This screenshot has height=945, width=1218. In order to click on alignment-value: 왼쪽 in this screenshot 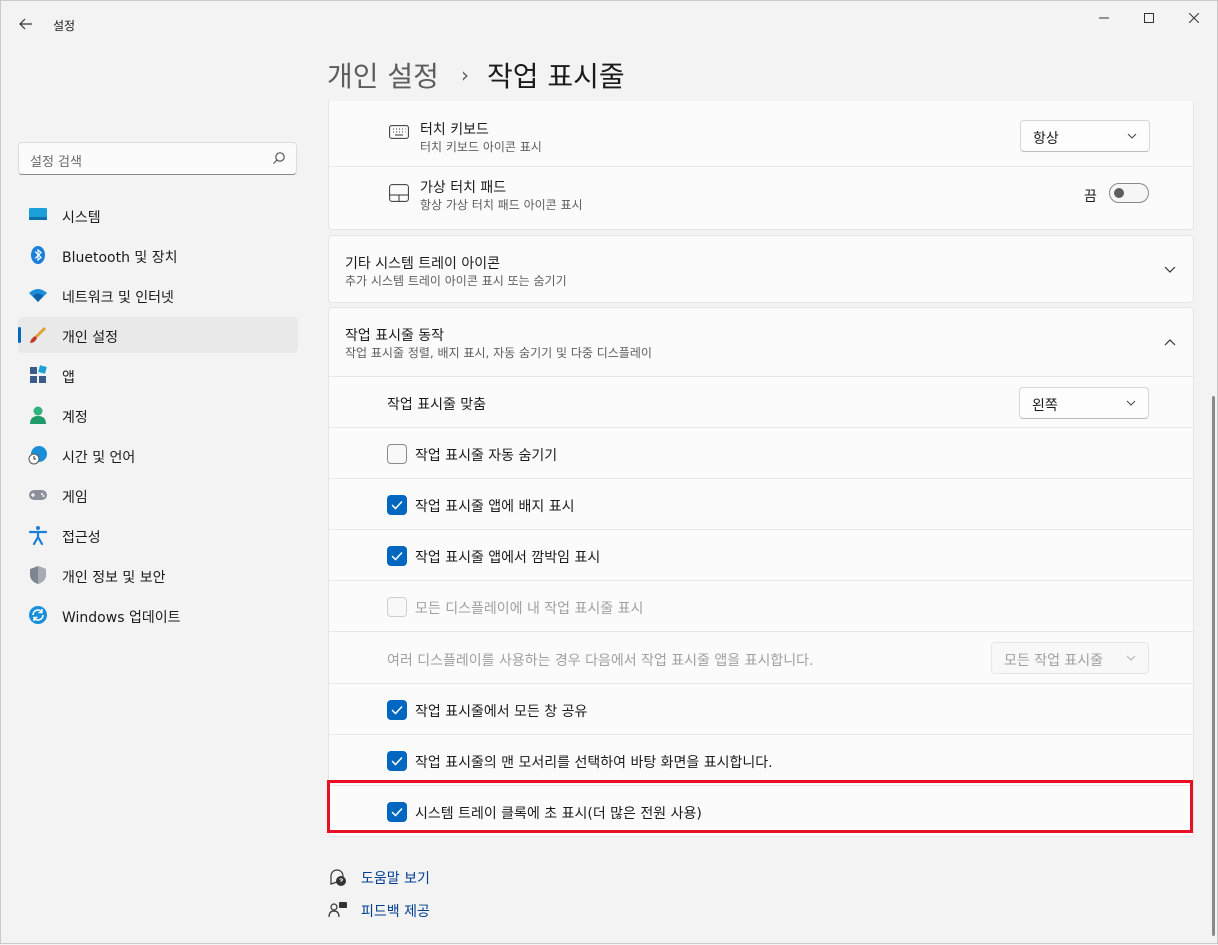, I will do `click(1045, 406)`.